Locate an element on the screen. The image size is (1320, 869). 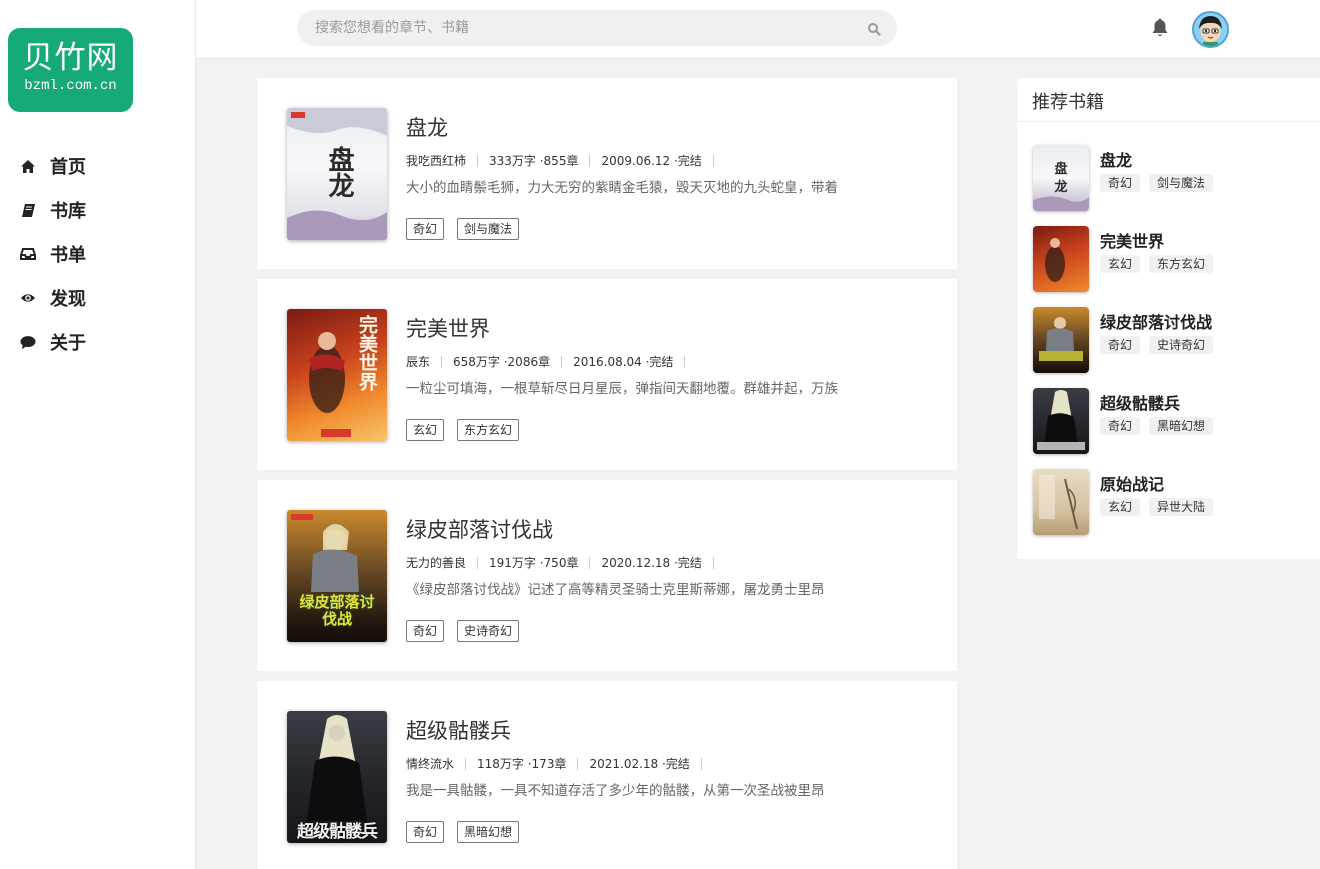
book-meta: 情终流水 118万字 ·173章 2021.02.18 ·完结 is located at coordinates (559, 763).